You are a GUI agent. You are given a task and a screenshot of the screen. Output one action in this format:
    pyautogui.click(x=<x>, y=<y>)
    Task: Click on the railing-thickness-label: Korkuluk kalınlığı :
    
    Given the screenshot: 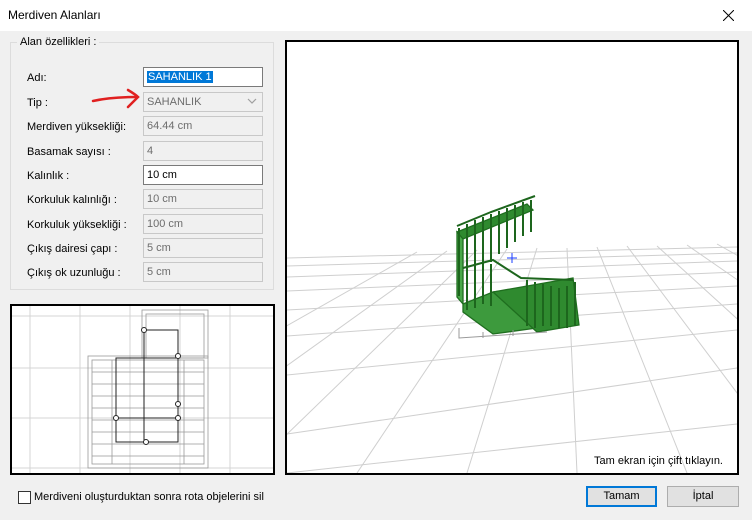 What is the action you would take?
    pyautogui.click(x=72, y=200)
    